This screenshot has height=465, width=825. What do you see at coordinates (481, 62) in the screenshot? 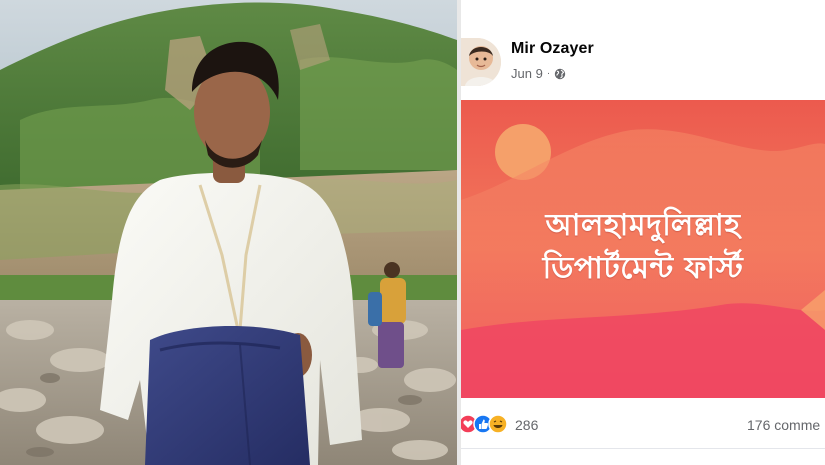
I see `author-avatar` at bounding box center [481, 62].